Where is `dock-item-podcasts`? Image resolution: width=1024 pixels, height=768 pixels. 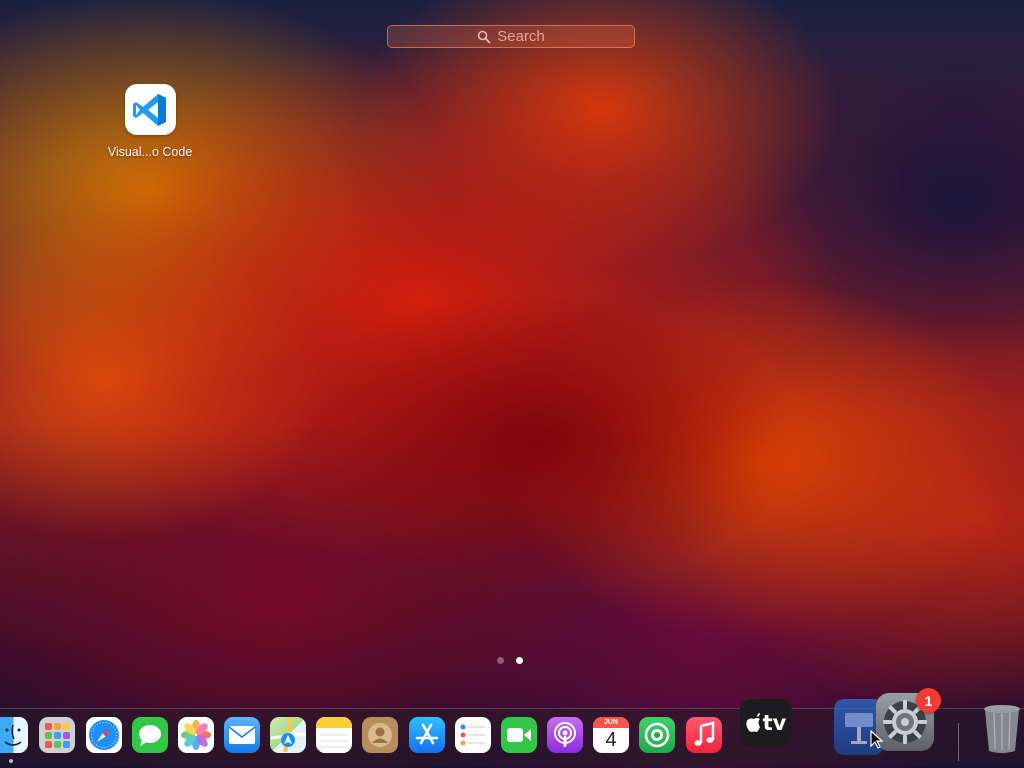 dock-item-podcasts is located at coordinates (565, 735).